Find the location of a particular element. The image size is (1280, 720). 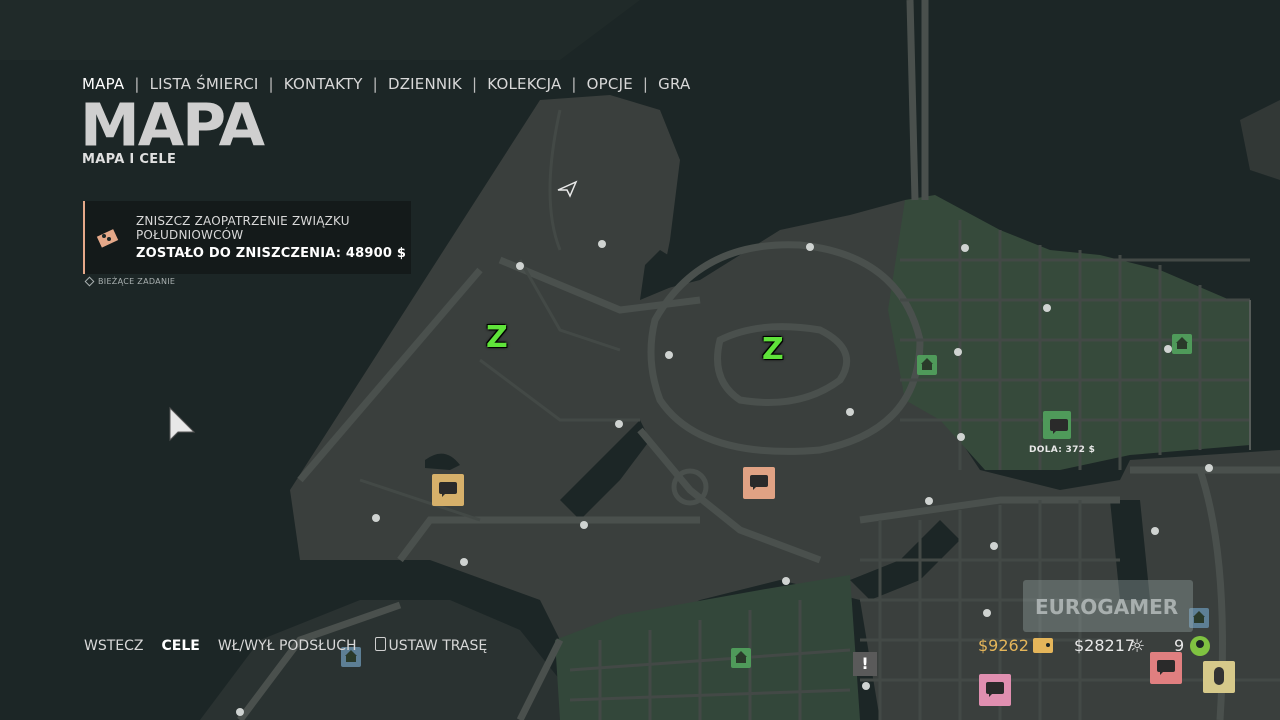

current-task-text: BIEŻĄCE ZADANIE is located at coordinates (137, 281).